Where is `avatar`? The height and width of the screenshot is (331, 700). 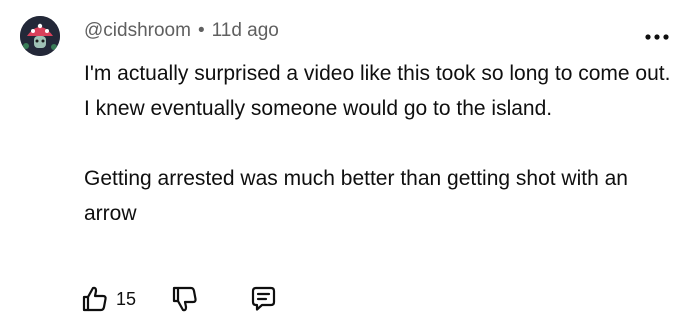
avatar is located at coordinates (40, 36).